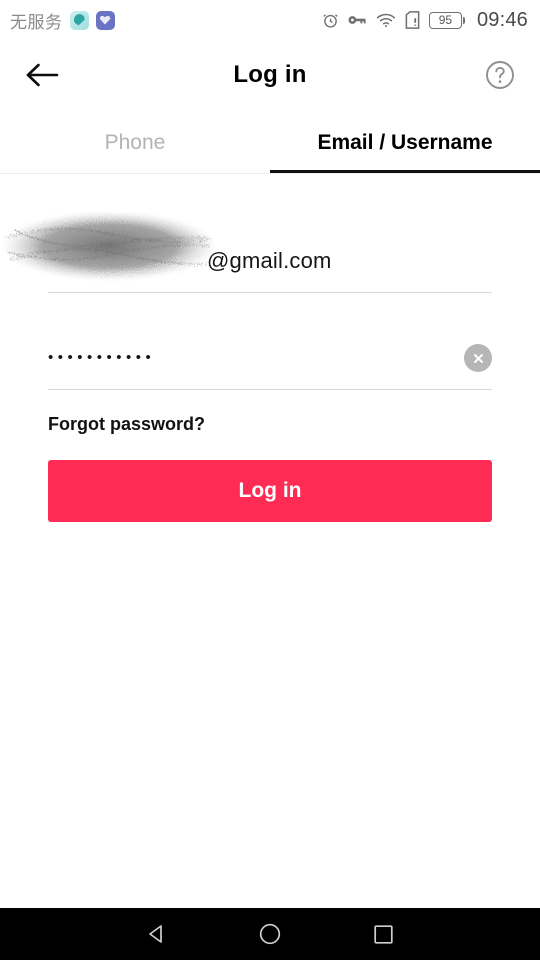 This screenshot has width=540, height=960. I want to click on tab-phone-label: Phone, so click(135, 142).